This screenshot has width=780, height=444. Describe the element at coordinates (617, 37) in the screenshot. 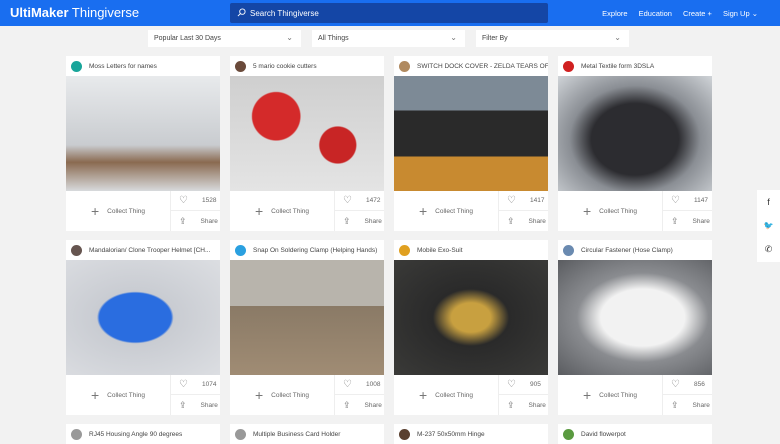

I see `chevron-down-icon: ⌄` at that location.